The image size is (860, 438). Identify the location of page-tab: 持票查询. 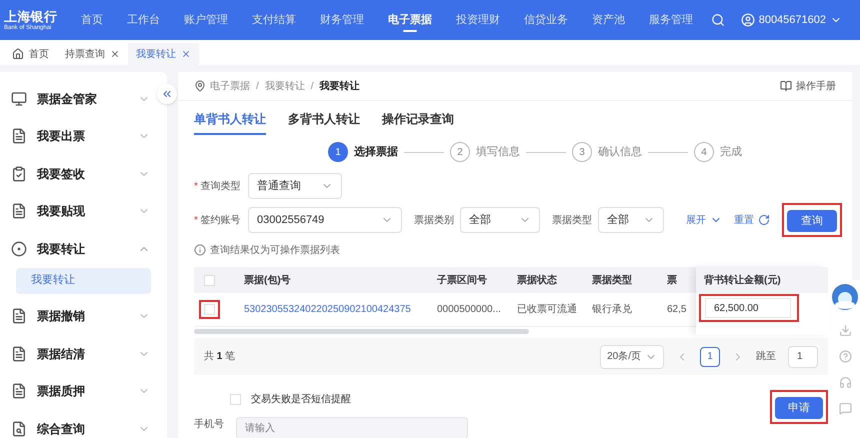
(92, 54).